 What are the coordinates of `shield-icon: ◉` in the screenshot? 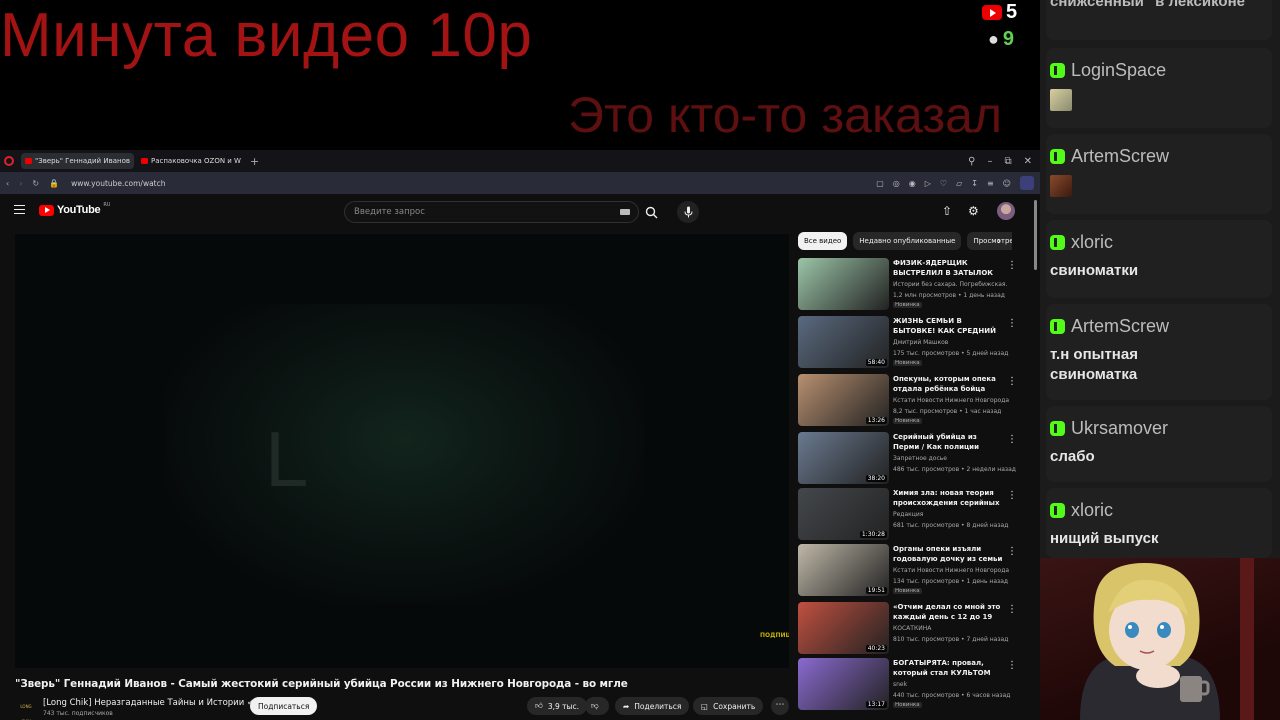 It's located at (912, 183).